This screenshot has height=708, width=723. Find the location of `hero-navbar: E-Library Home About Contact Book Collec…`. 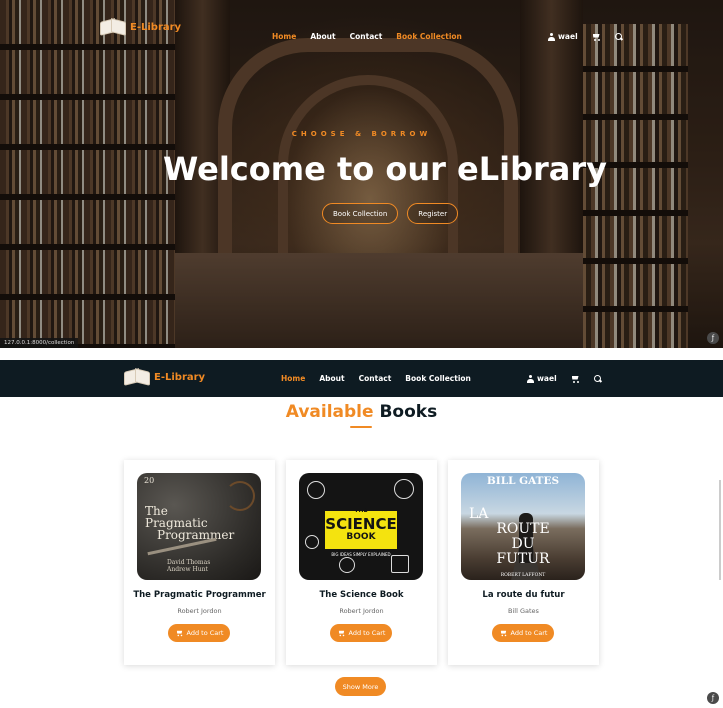

hero-navbar: E-Library Home About Contact Book Collec… is located at coordinates (361, 28).